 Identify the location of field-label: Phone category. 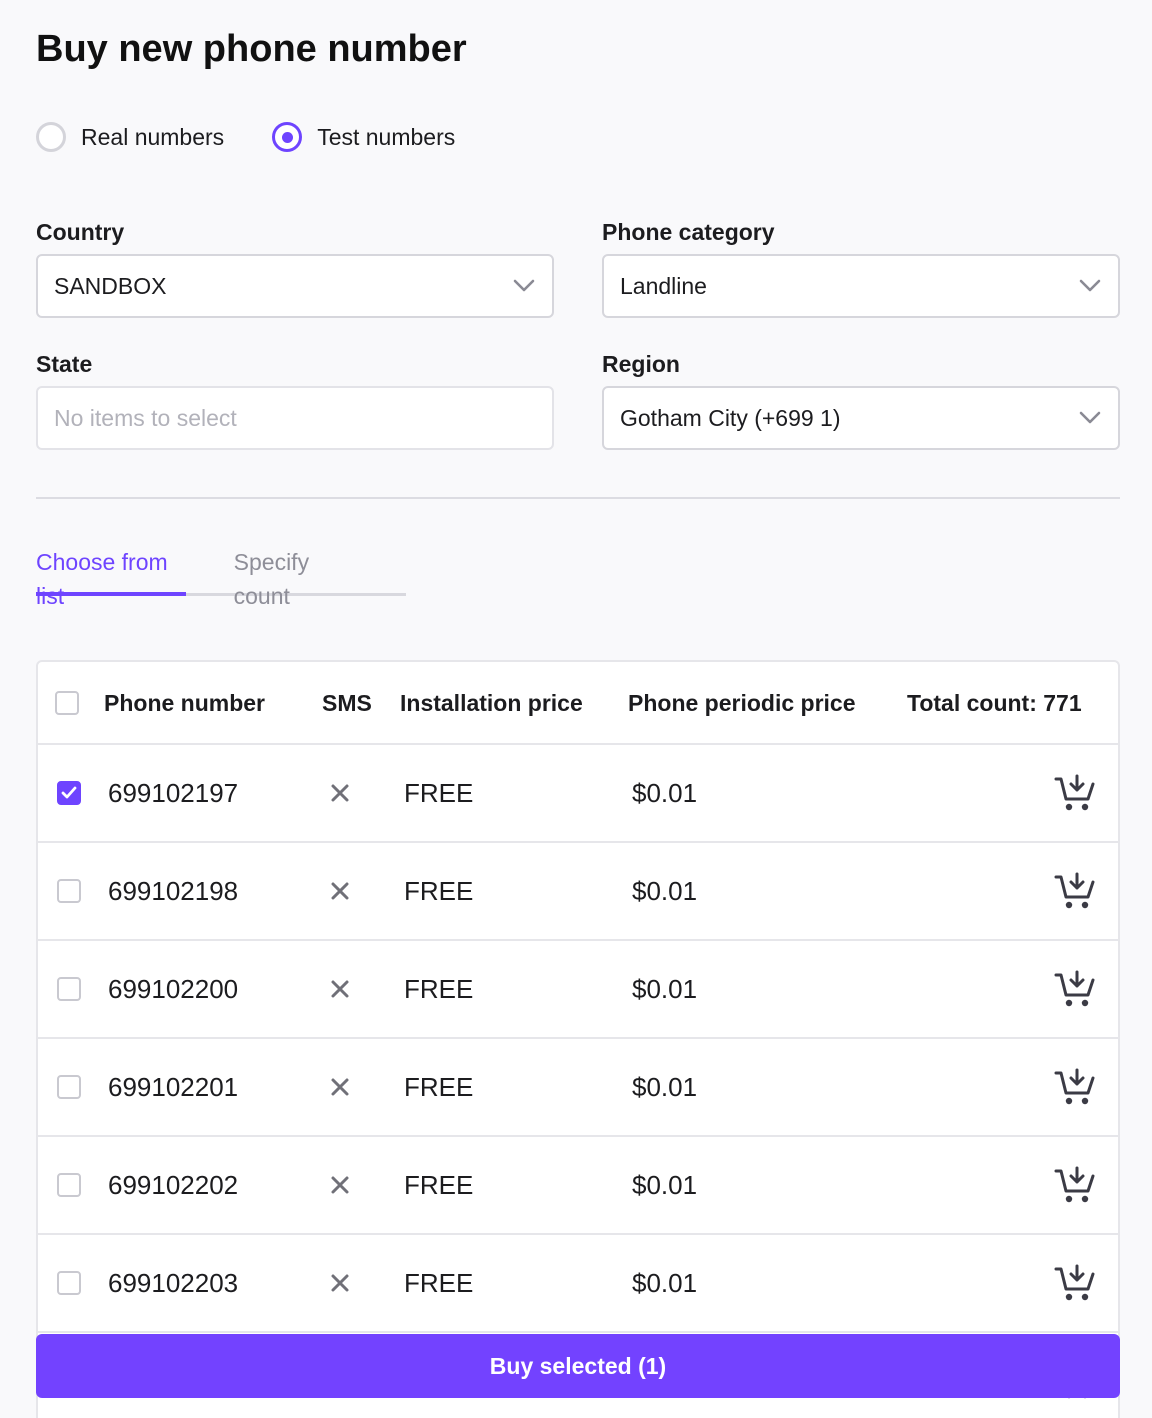
(688, 232).